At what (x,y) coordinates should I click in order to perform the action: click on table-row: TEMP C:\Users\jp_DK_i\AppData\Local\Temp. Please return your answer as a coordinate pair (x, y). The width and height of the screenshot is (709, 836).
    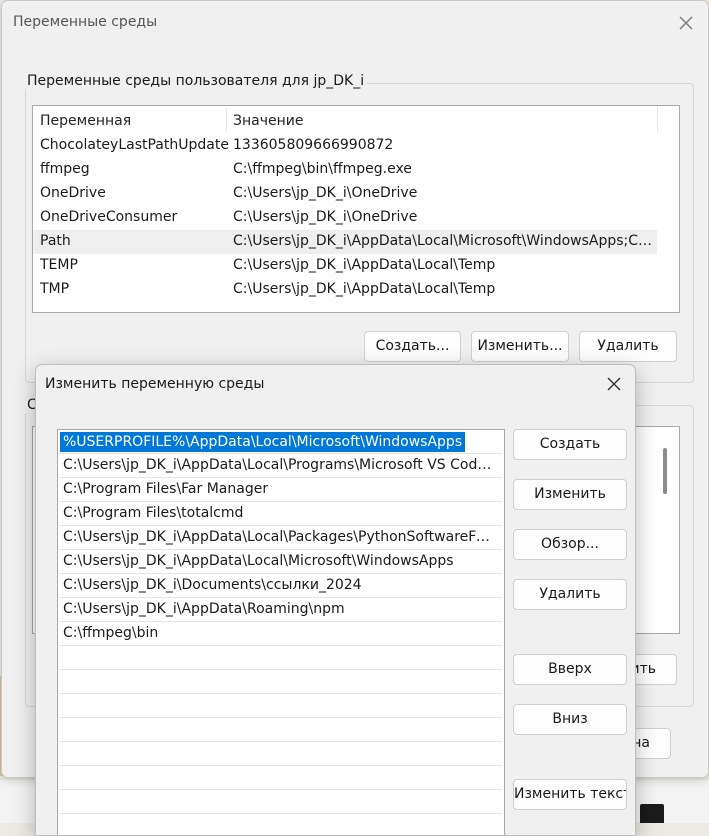
    Looking at the image, I should click on (345, 266).